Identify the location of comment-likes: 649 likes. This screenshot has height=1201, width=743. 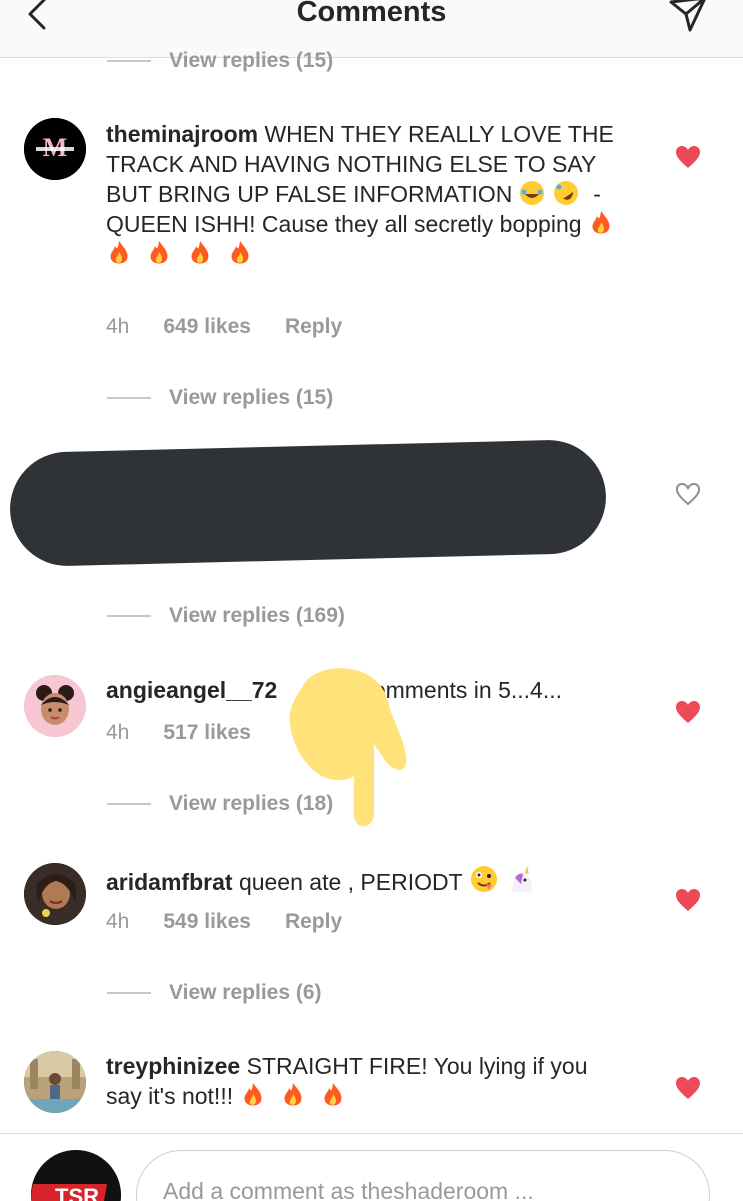
(207, 327).